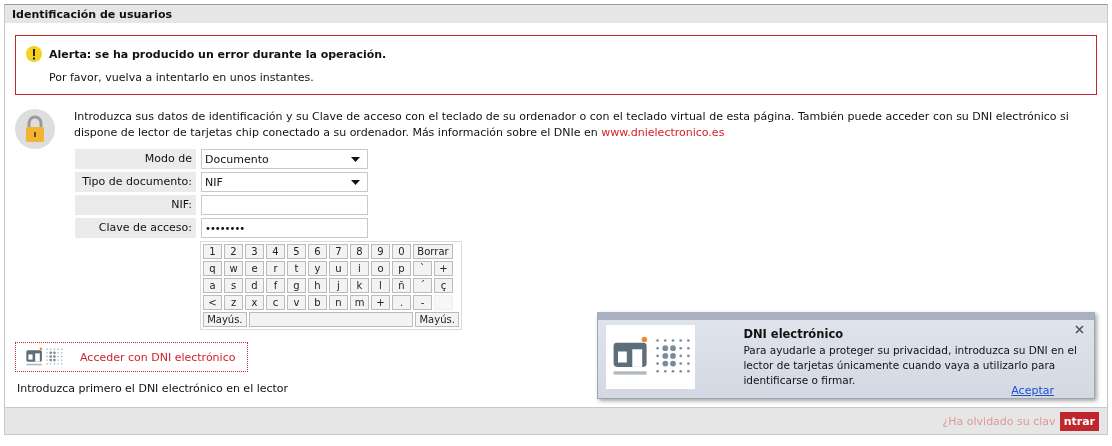  What do you see at coordinates (401, 251) in the screenshot?
I see `key: 0` at bounding box center [401, 251].